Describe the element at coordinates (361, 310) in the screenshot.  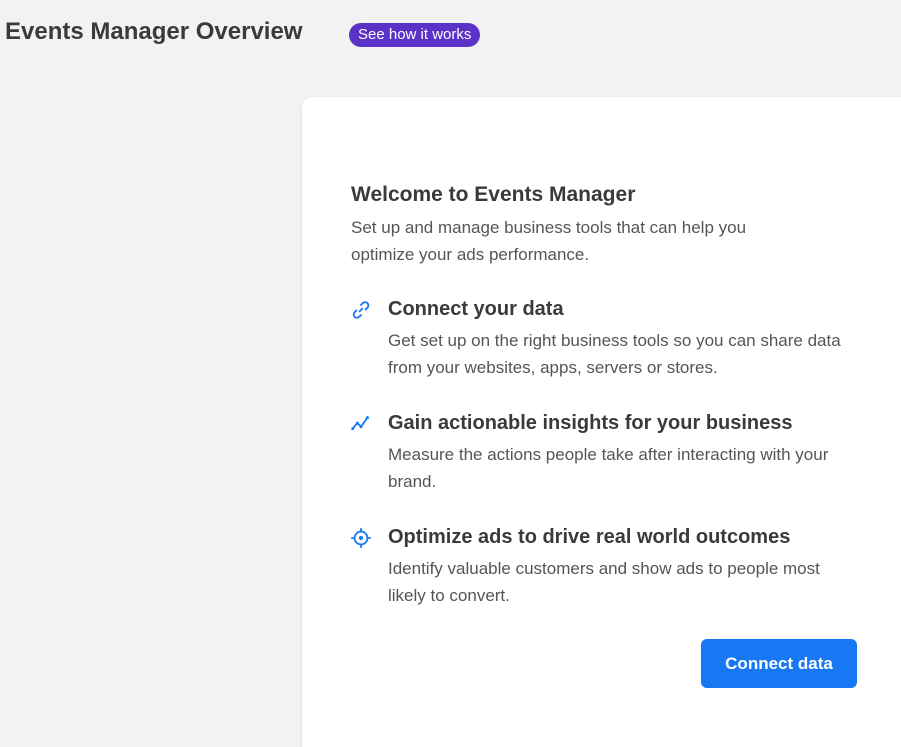
I see `link-icon` at that location.